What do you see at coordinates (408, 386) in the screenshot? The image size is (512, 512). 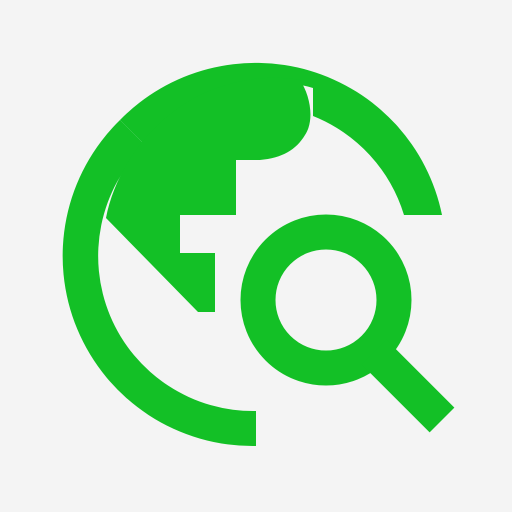 I see `magnifier-handle` at bounding box center [408, 386].